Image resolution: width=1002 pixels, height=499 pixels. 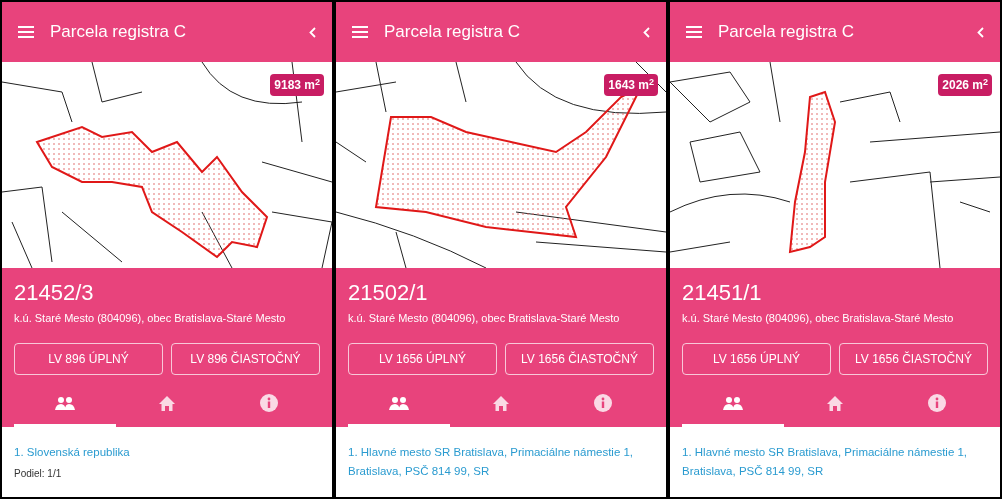 What do you see at coordinates (388, 293) in the screenshot?
I see `parcel-number: 21502/1` at bounding box center [388, 293].